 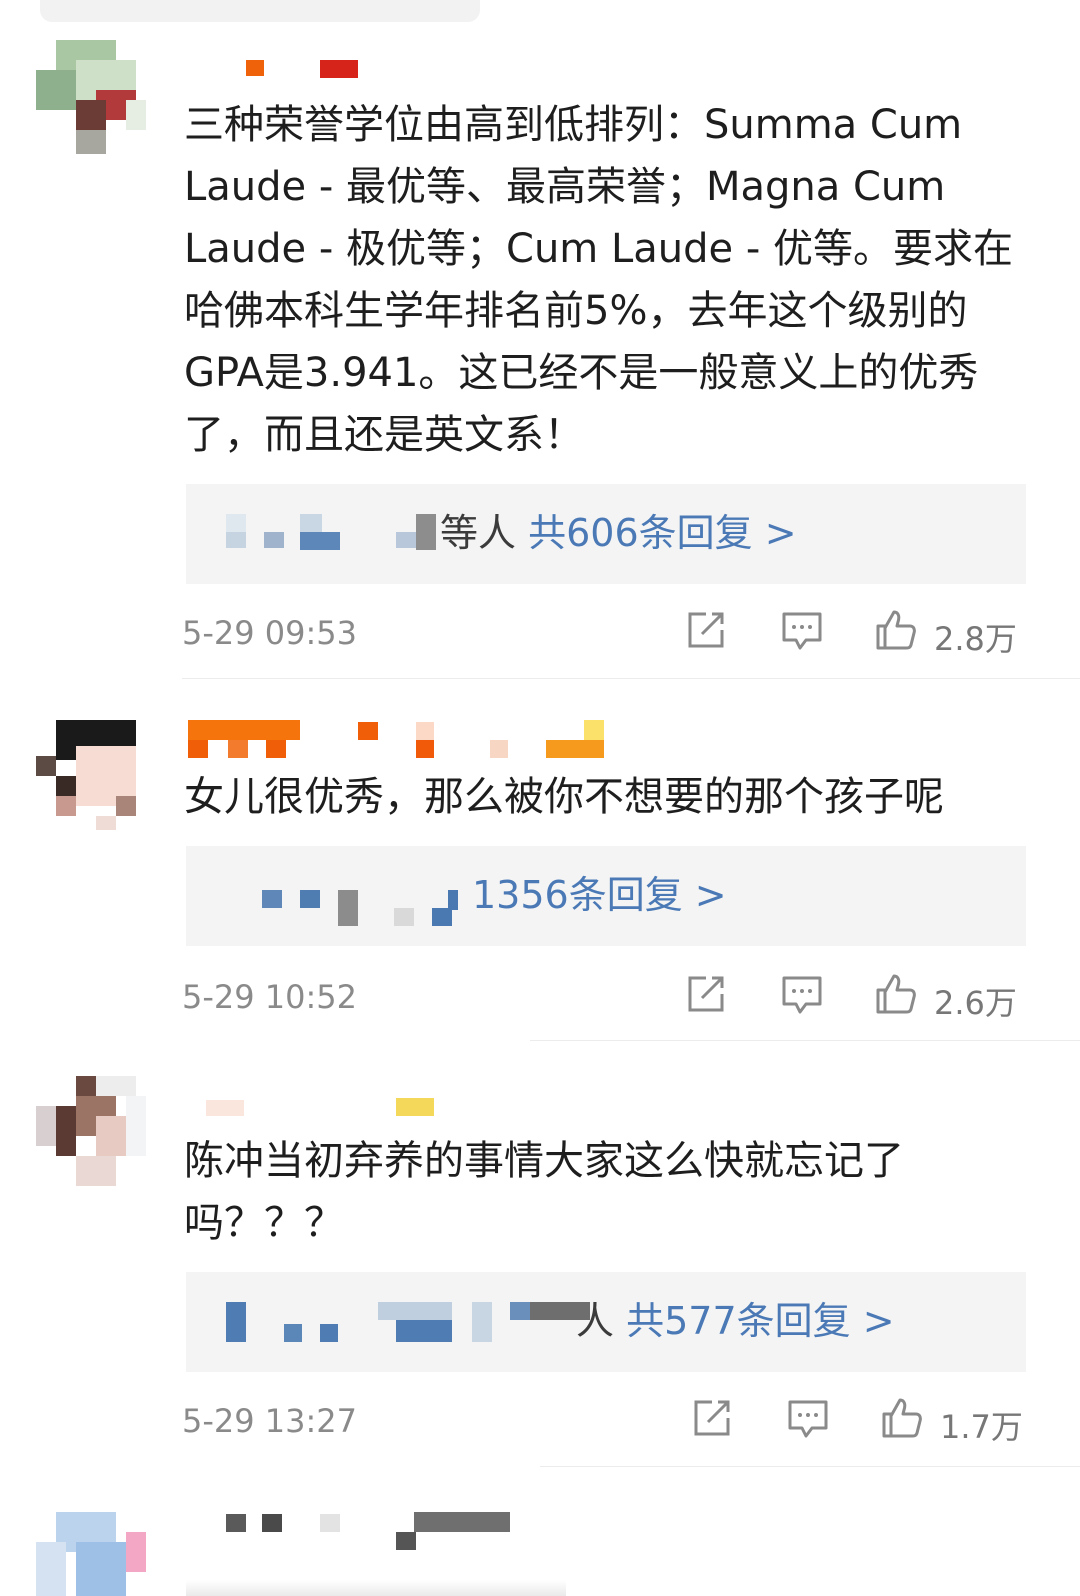 I want to click on like-count: 2.6万, so click(x=975, y=1003).